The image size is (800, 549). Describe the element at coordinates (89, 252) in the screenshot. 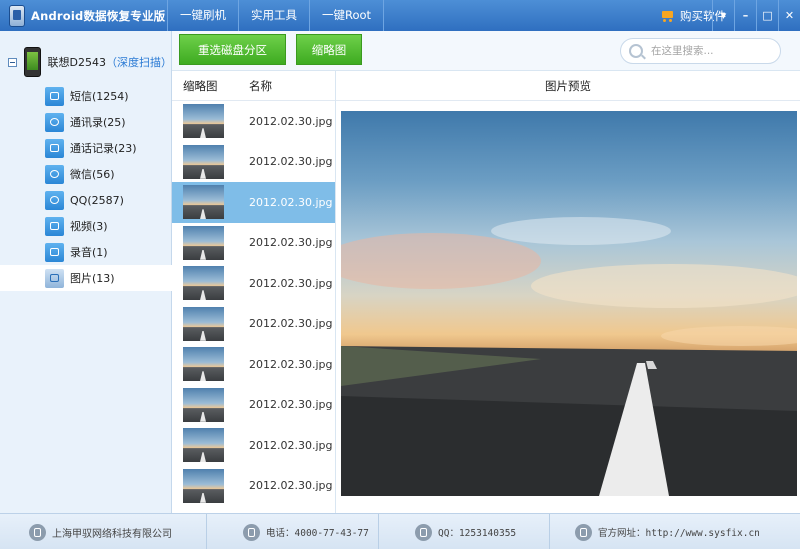

I see `sidebar-item-label: 录音(1)` at that location.